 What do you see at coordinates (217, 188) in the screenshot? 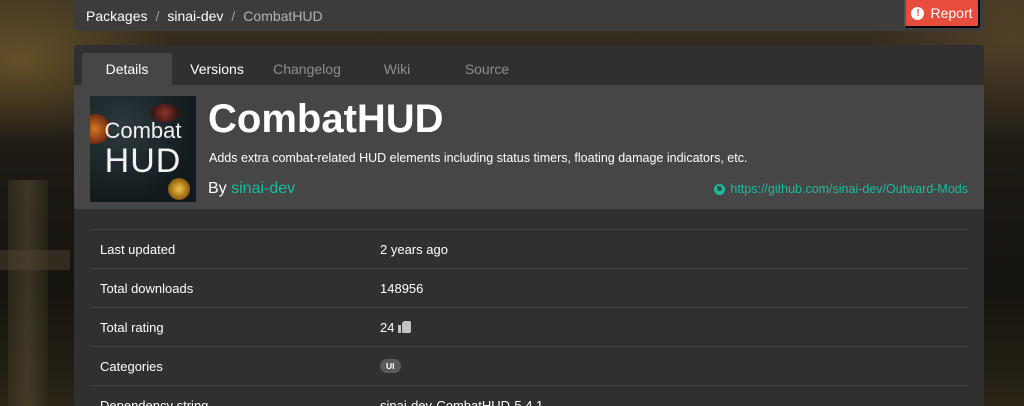
I see `byline-prefix: By` at bounding box center [217, 188].